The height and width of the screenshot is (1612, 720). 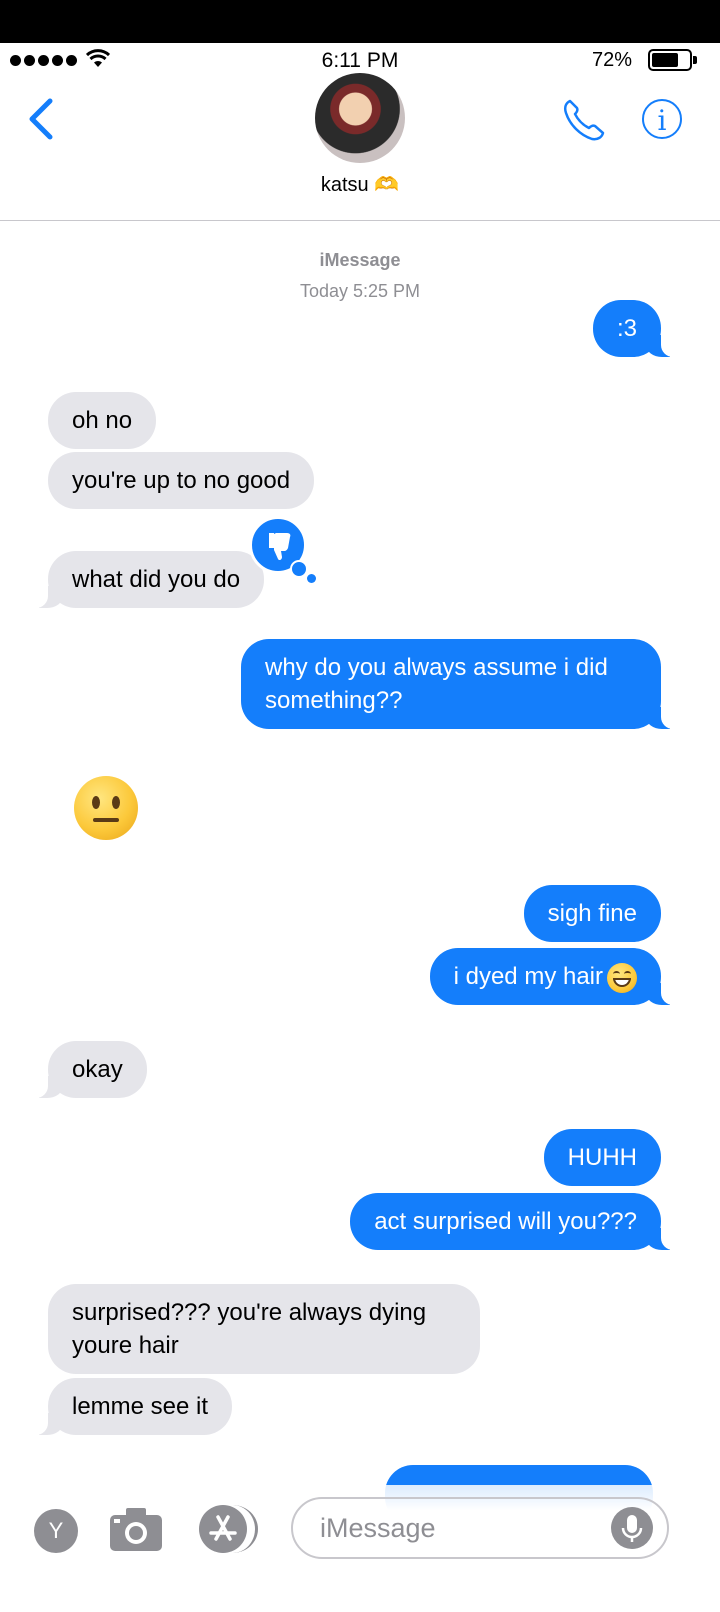 What do you see at coordinates (480, 1528) in the screenshot?
I see `message-input: iMessage` at bounding box center [480, 1528].